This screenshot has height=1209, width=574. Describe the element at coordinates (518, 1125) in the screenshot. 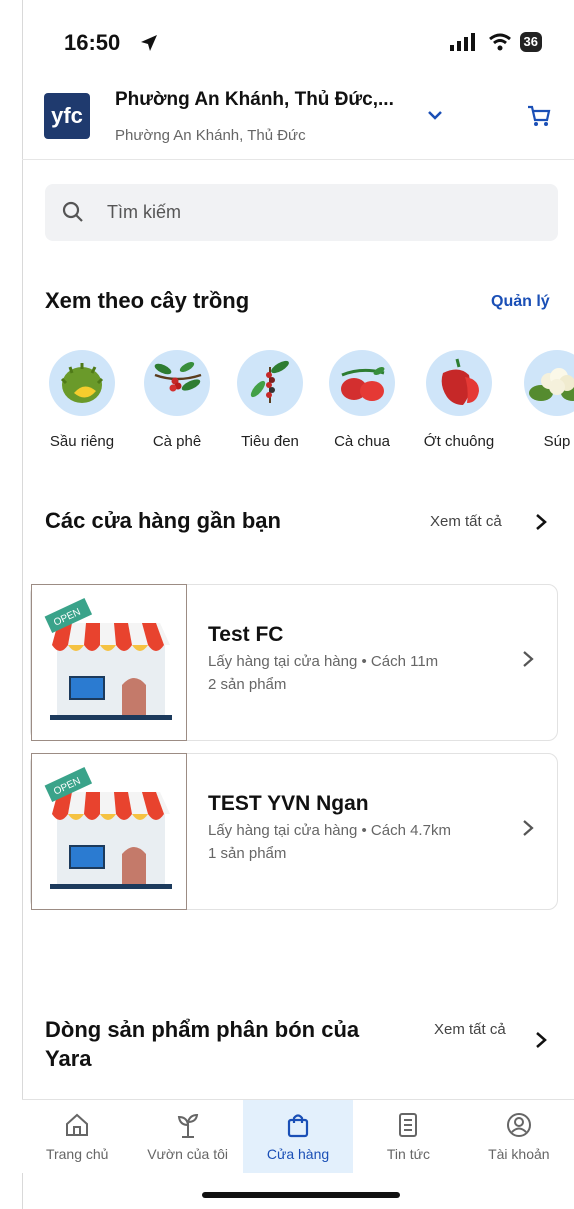

I see `account-icon` at that location.